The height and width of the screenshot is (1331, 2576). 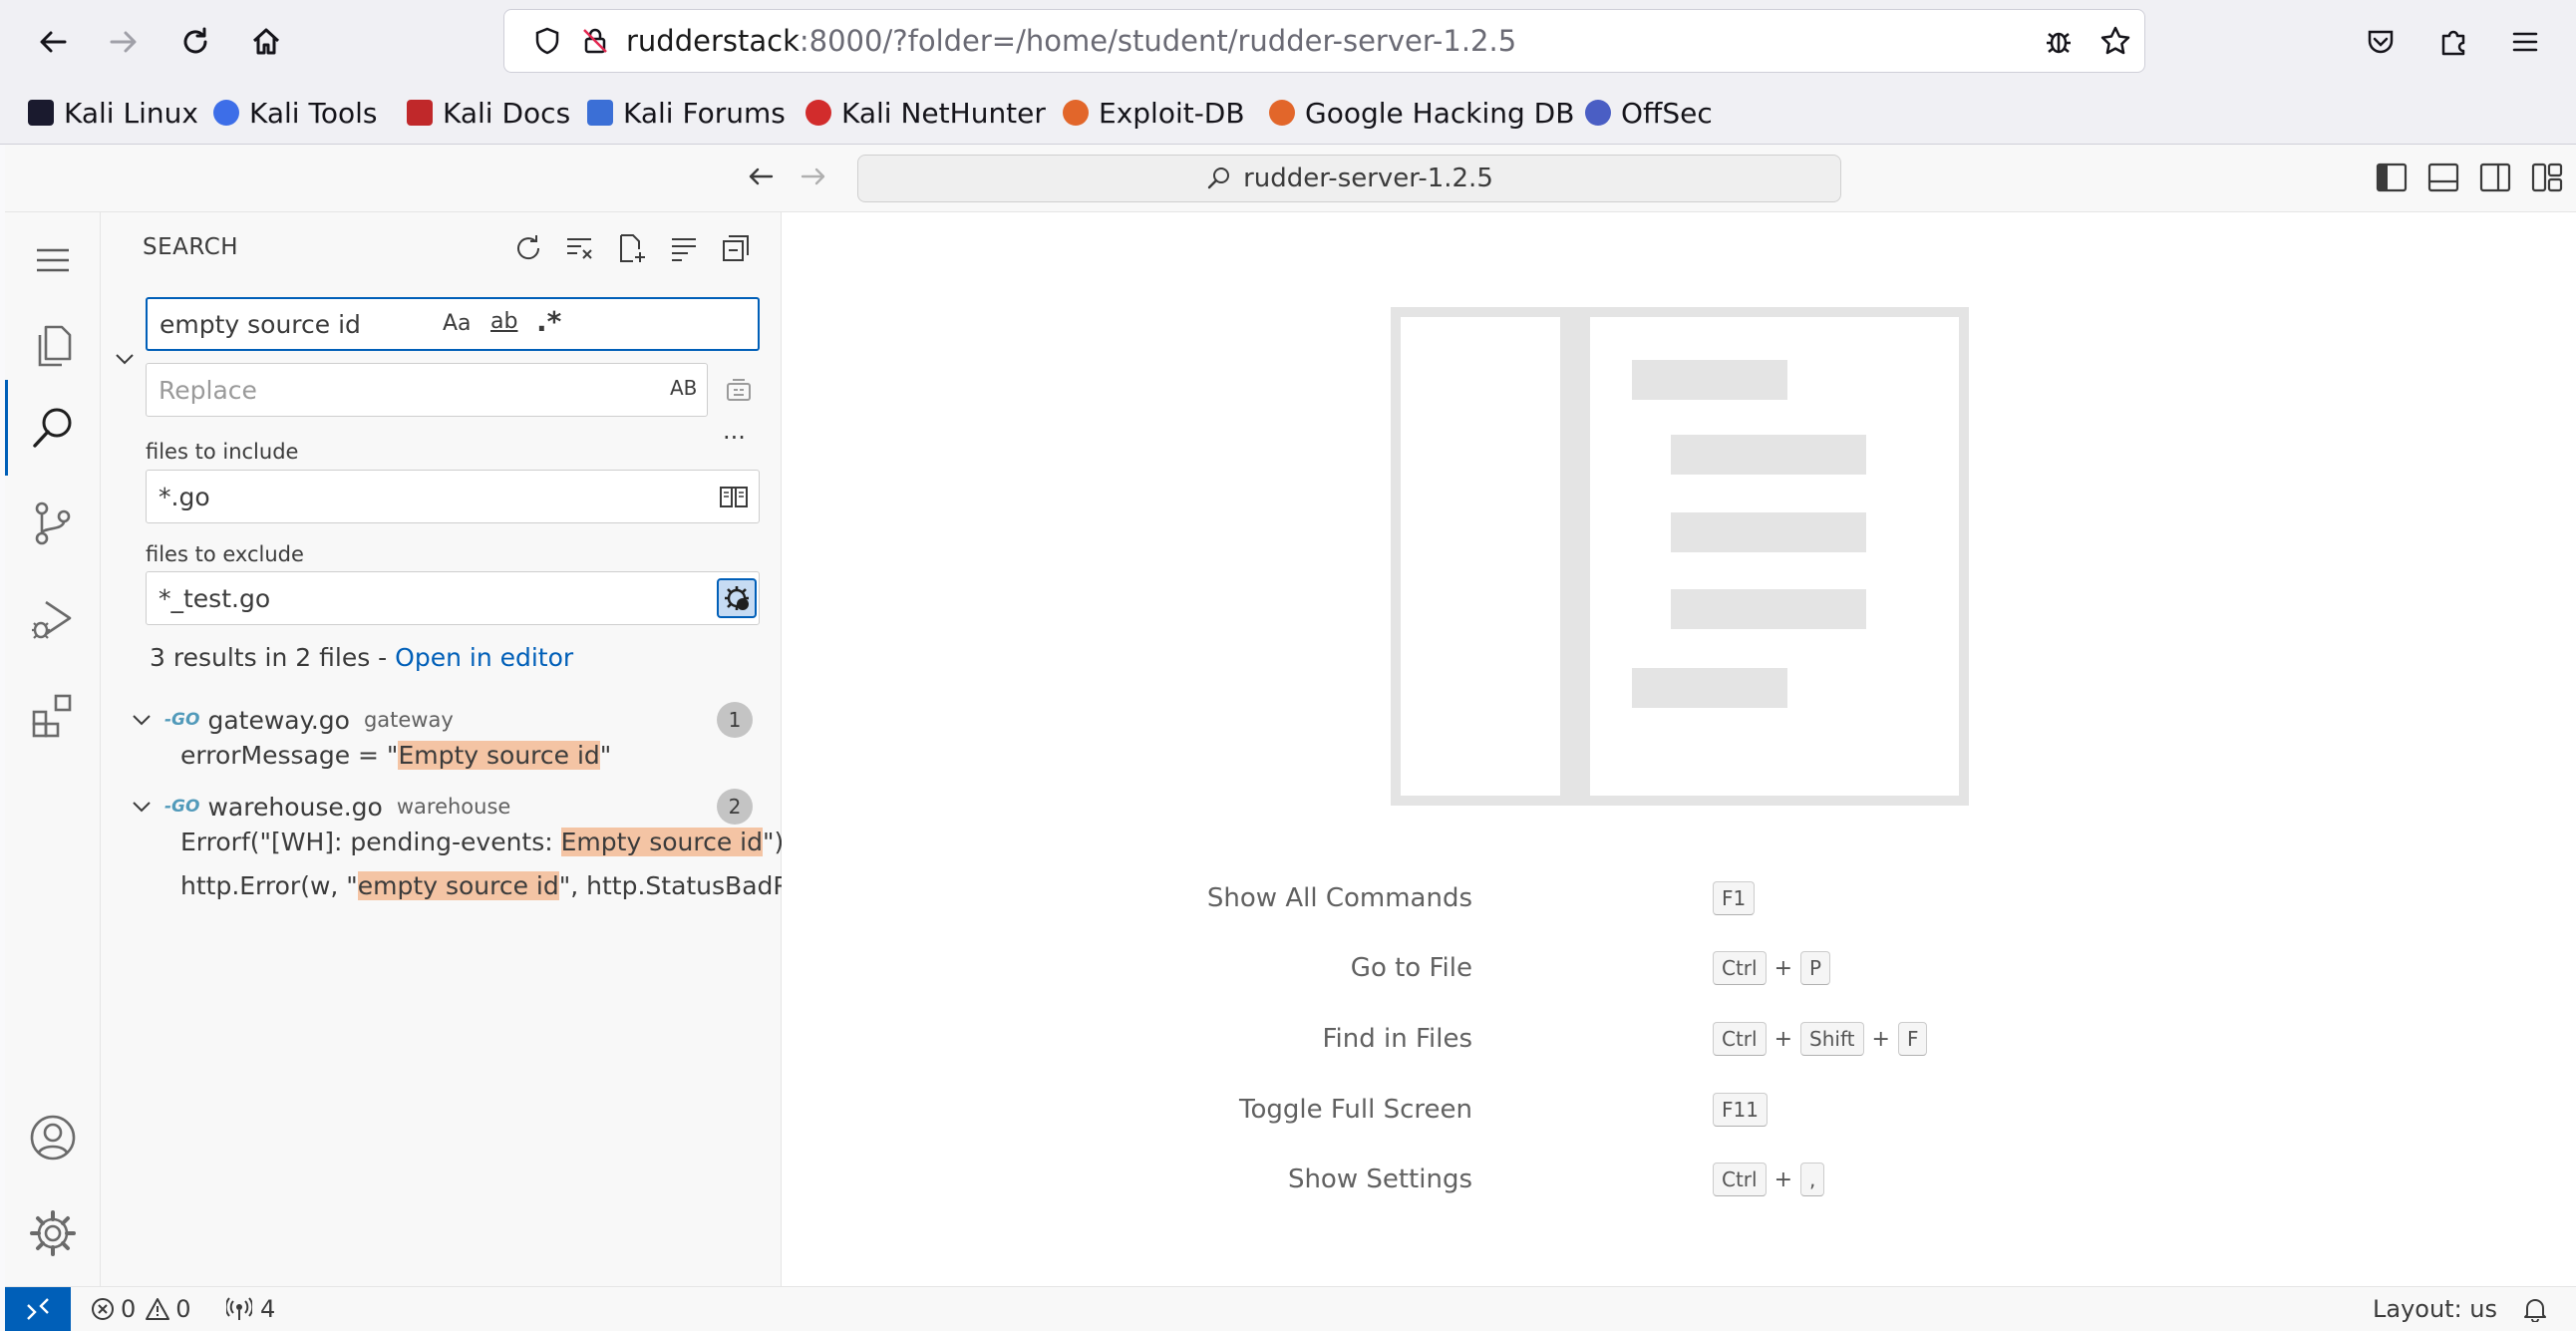 I want to click on match-prefix: http.Error(w, ", so click(x=269, y=885).